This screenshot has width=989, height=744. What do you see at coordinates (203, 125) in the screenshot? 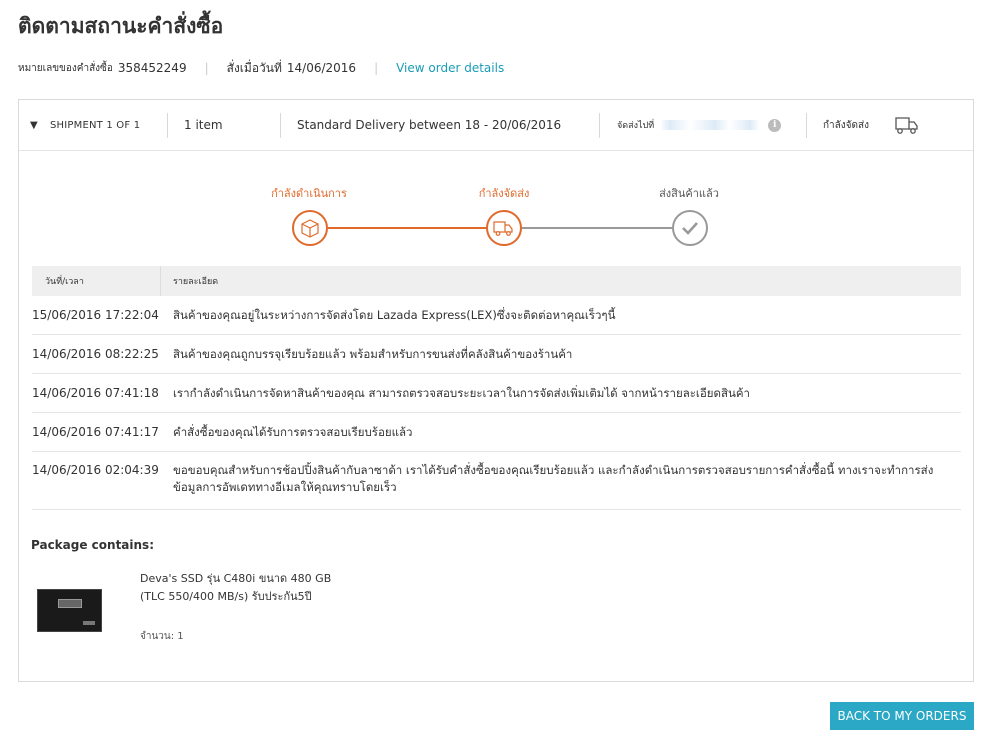
I see `shipment-items-count: 1 item` at bounding box center [203, 125].